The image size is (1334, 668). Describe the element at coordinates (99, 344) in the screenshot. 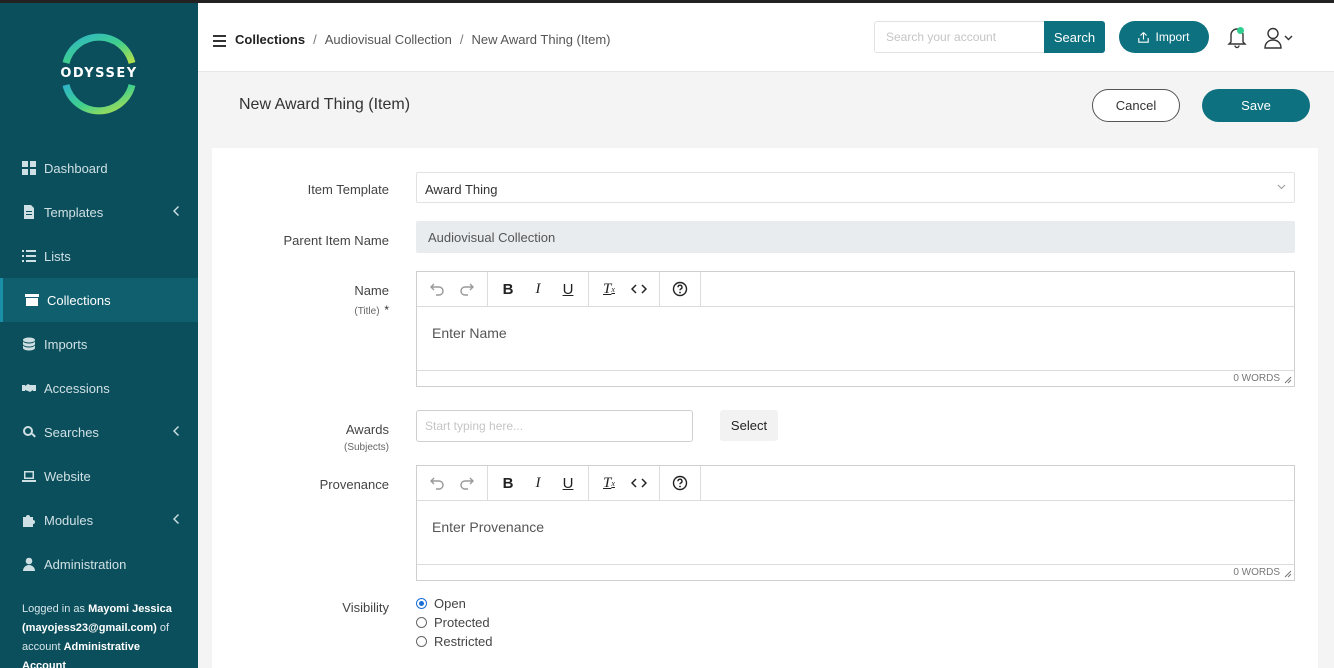

I see `sidebar-item-imports: Imports` at that location.